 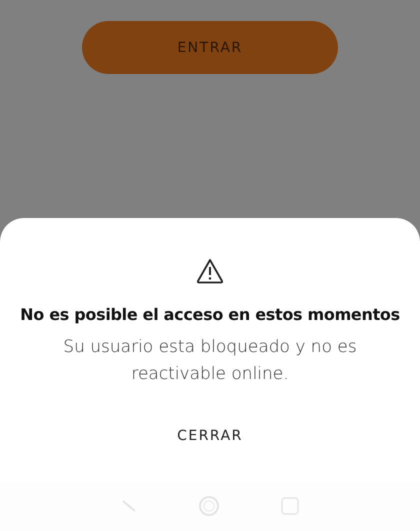 I want to click on close-button: CERRAR, so click(x=210, y=436).